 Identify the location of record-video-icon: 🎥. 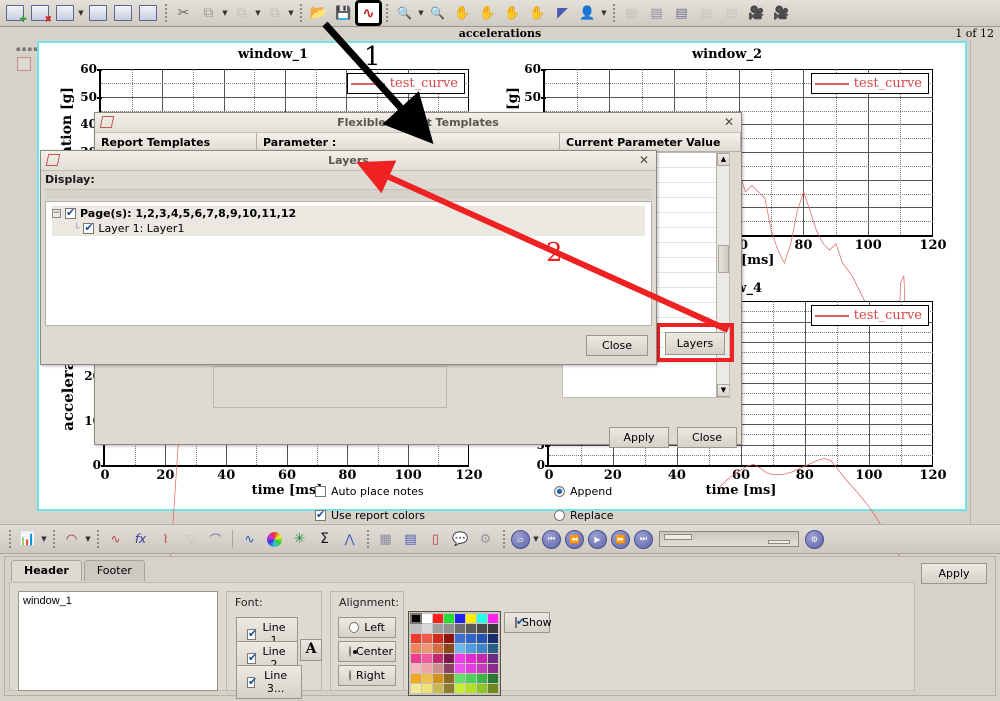
(756, 13).